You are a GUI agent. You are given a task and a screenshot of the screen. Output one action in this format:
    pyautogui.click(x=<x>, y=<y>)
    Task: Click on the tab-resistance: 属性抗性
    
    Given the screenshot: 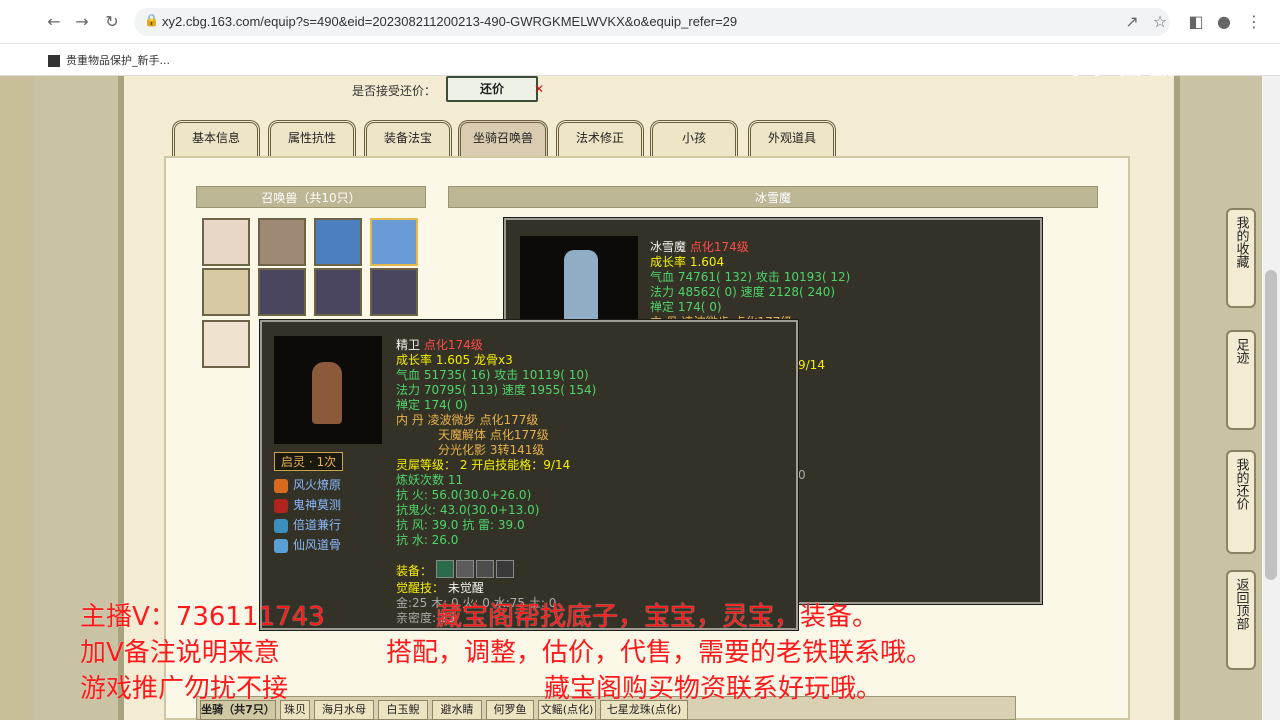 What is the action you would take?
    pyautogui.click(x=312, y=138)
    